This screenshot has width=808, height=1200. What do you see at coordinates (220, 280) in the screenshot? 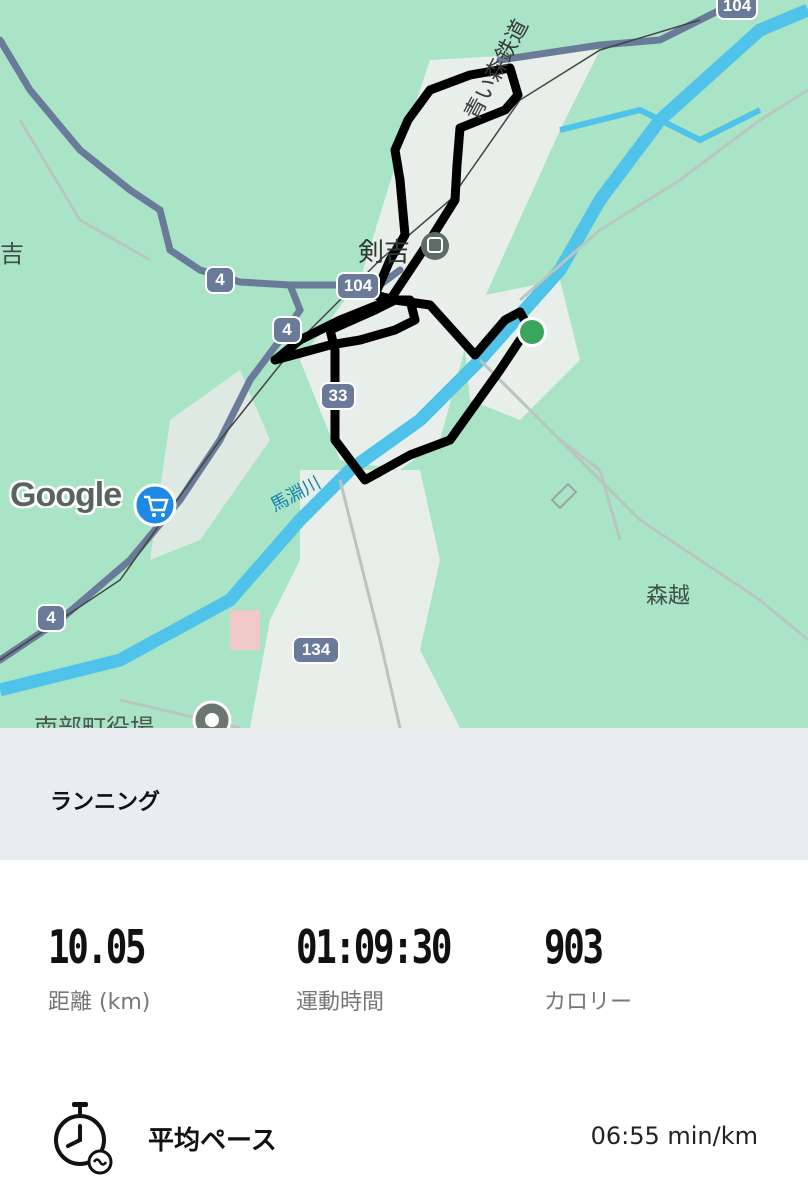
I see `route-shield-4-a: 4` at bounding box center [220, 280].